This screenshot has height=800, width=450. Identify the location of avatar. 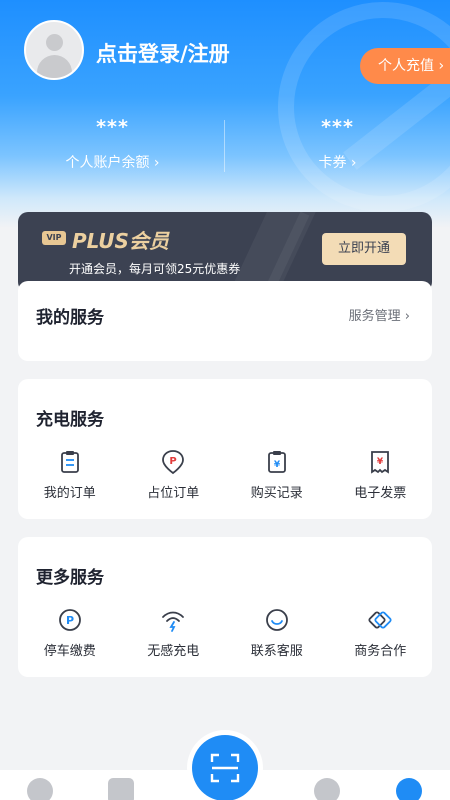
(54, 50).